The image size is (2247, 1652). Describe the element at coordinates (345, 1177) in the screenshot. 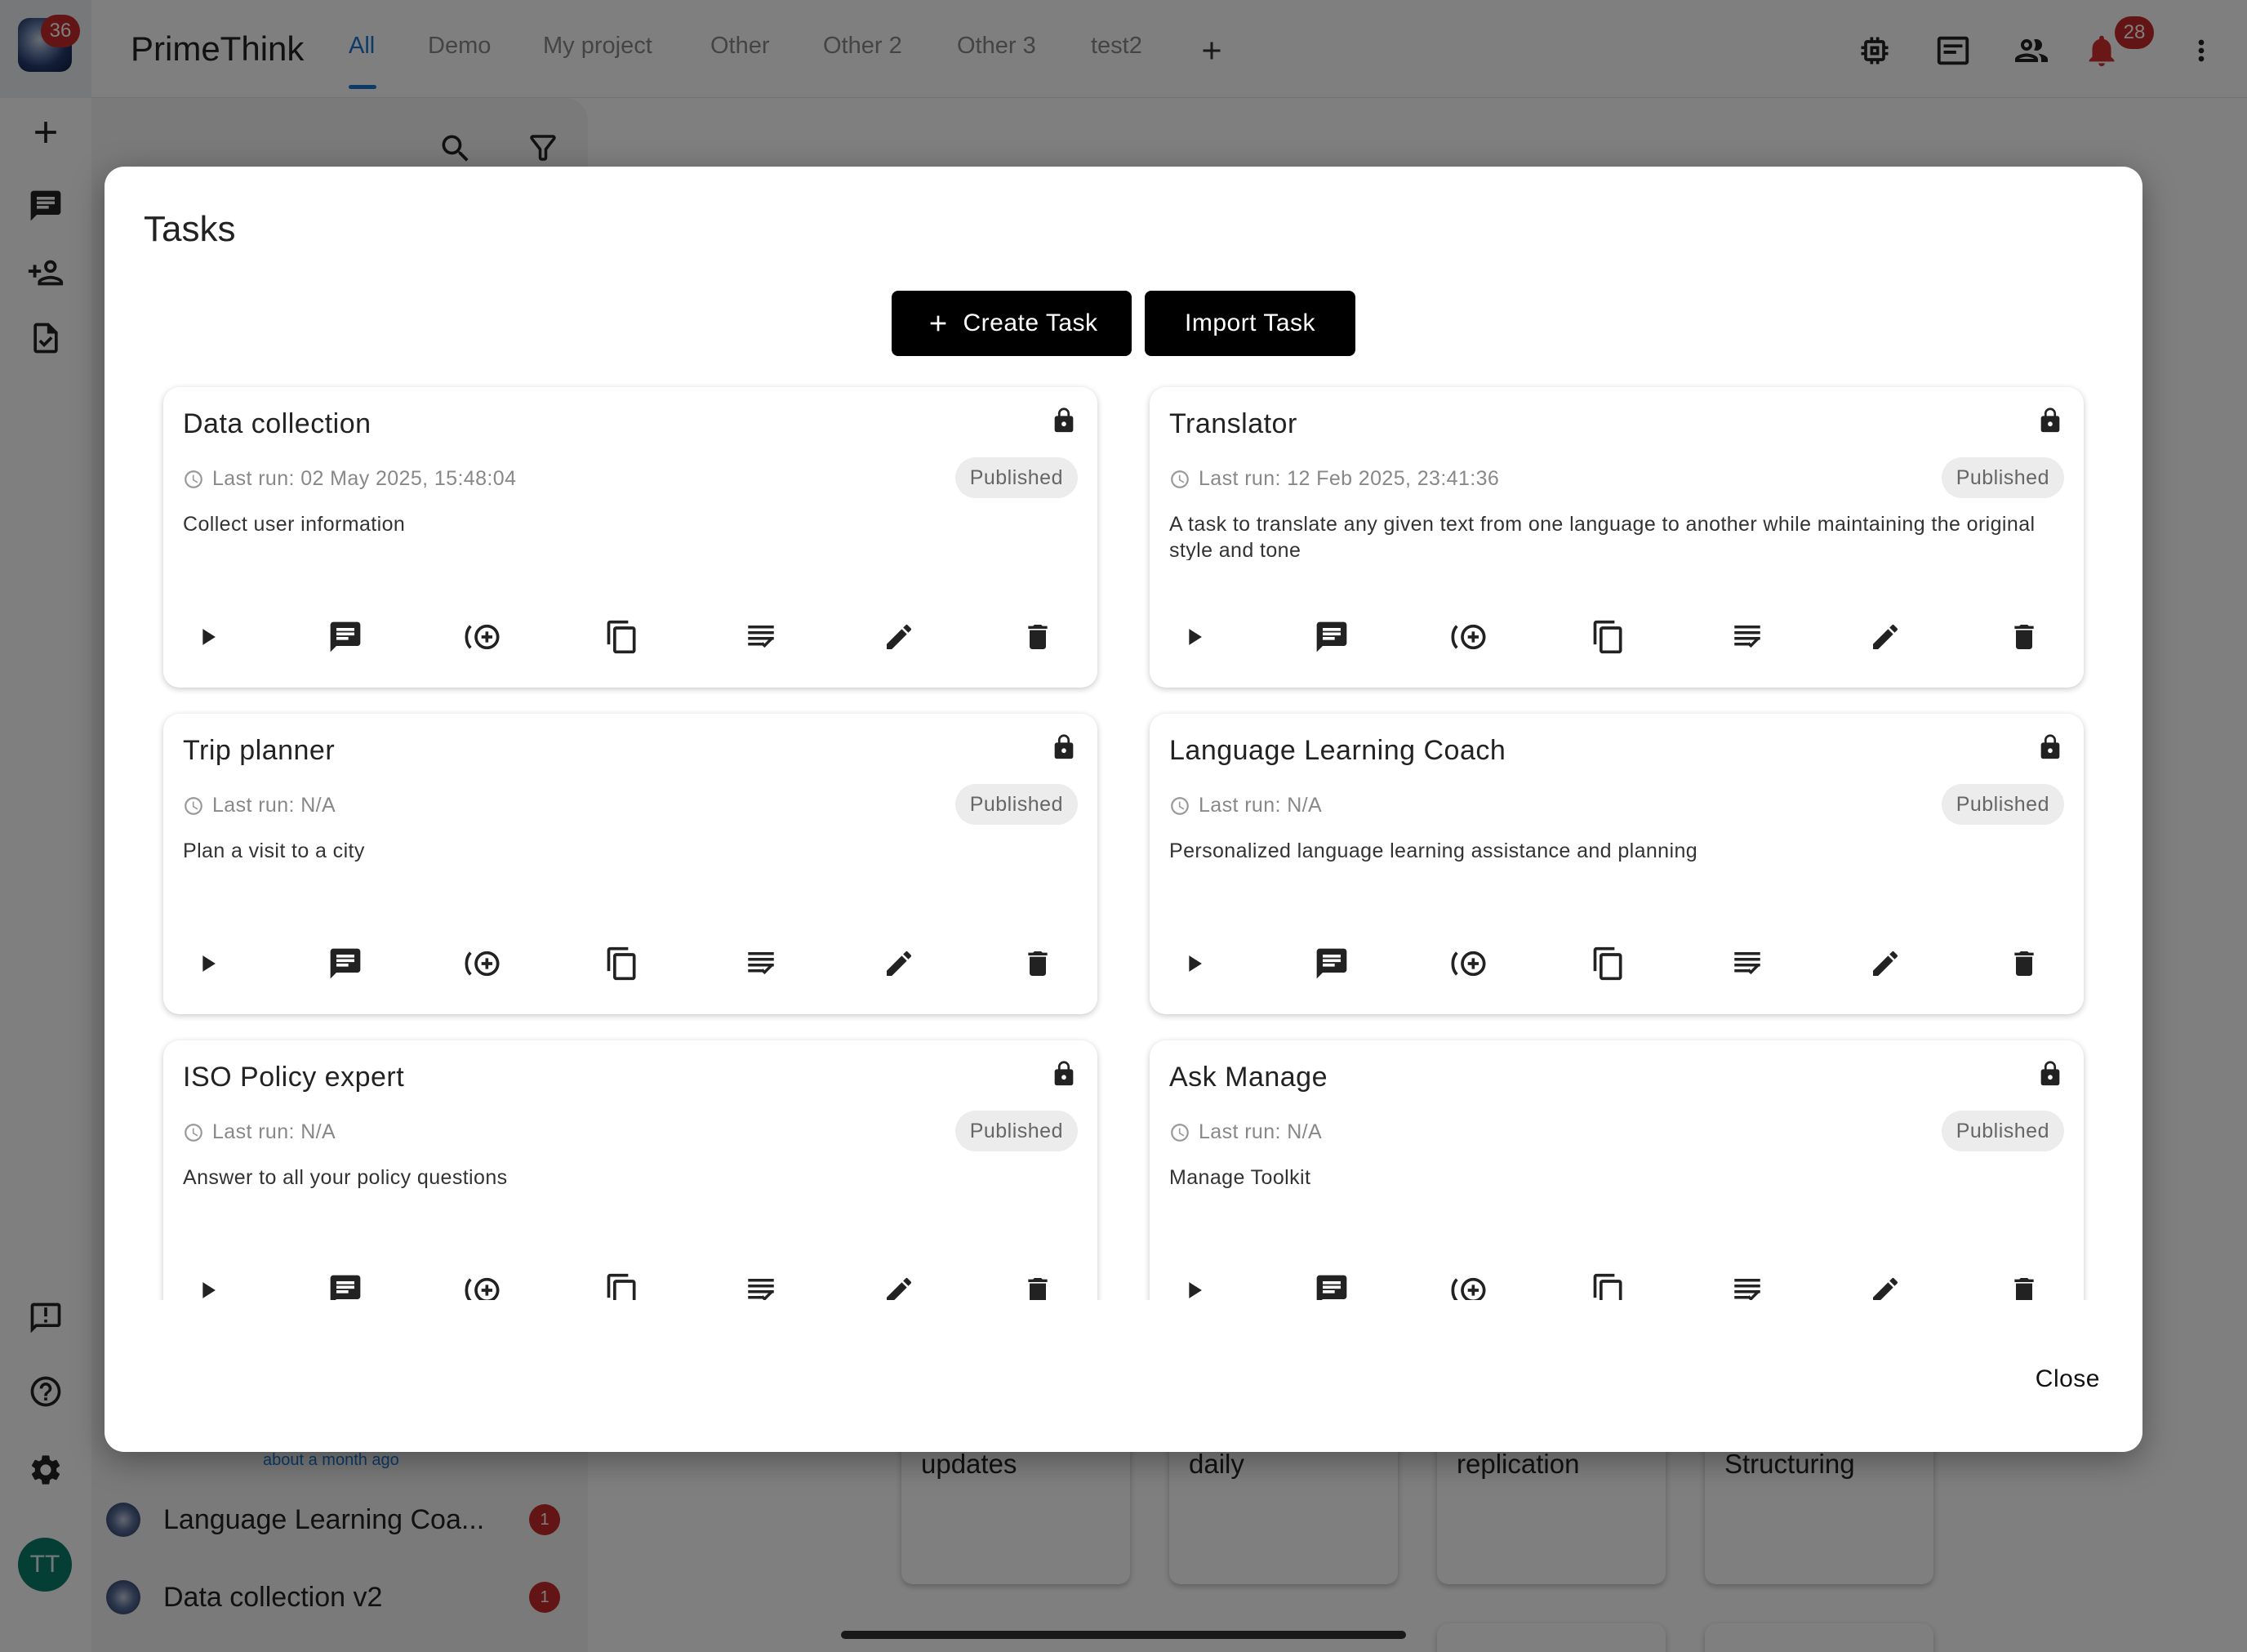

I see `task-description: Answer to all your policy questions` at that location.